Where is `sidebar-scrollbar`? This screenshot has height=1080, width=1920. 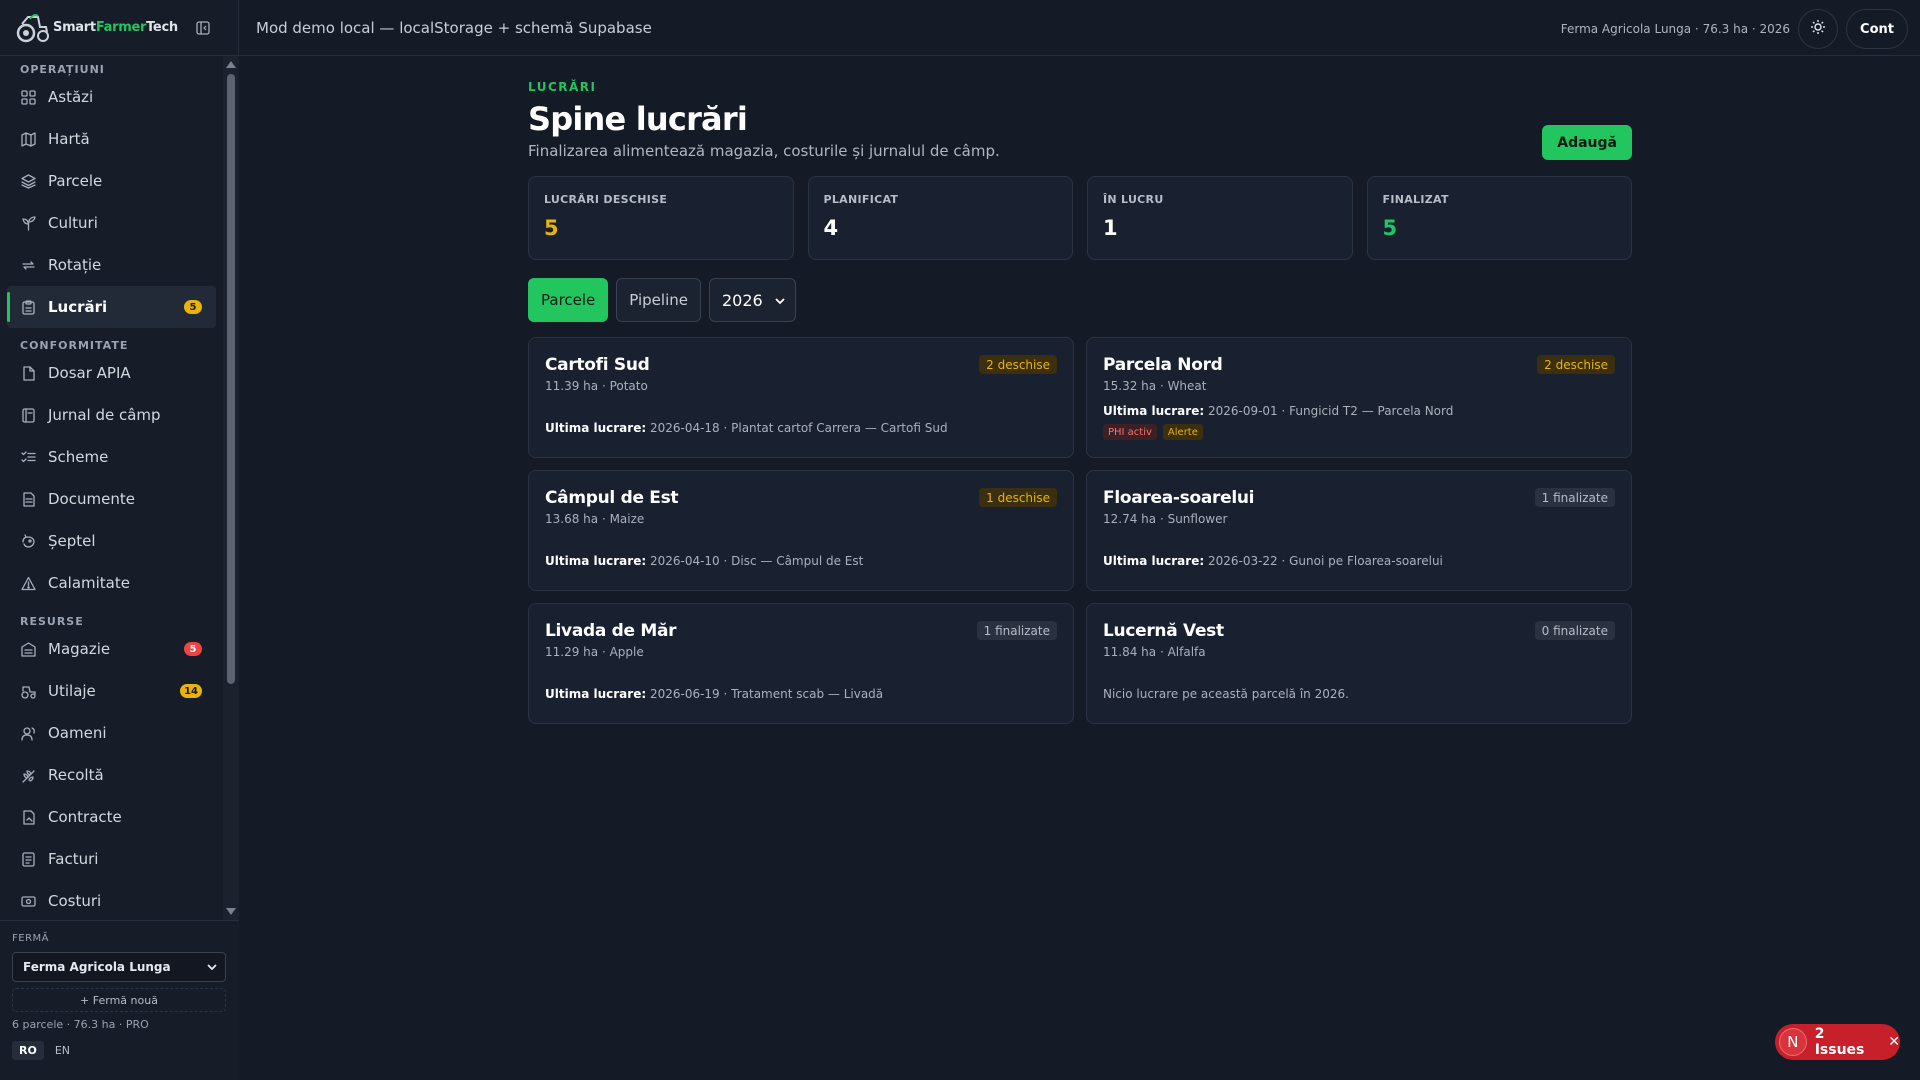
sidebar-scrollbar is located at coordinates (231, 488).